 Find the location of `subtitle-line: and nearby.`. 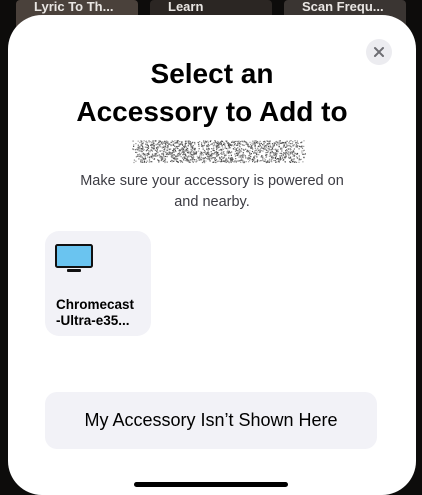

subtitle-line: and nearby. is located at coordinates (212, 202).